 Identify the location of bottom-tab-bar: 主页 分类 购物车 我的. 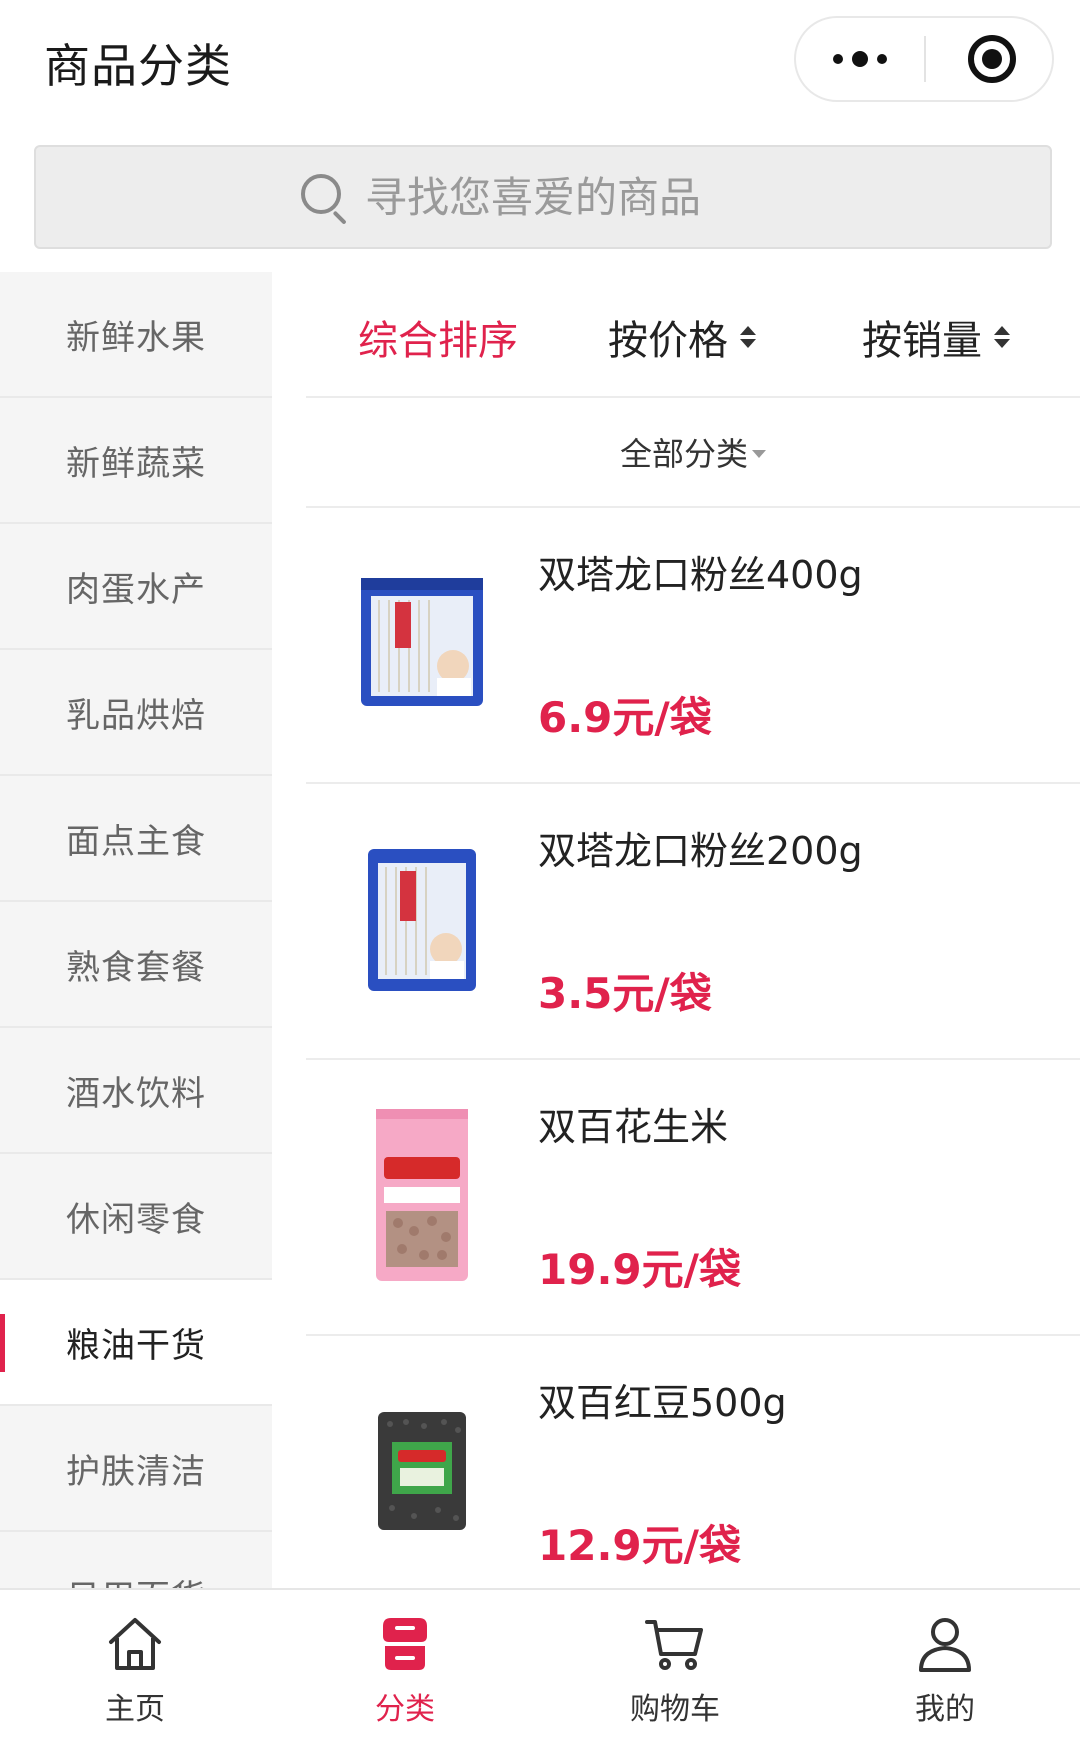
(540, 1664).